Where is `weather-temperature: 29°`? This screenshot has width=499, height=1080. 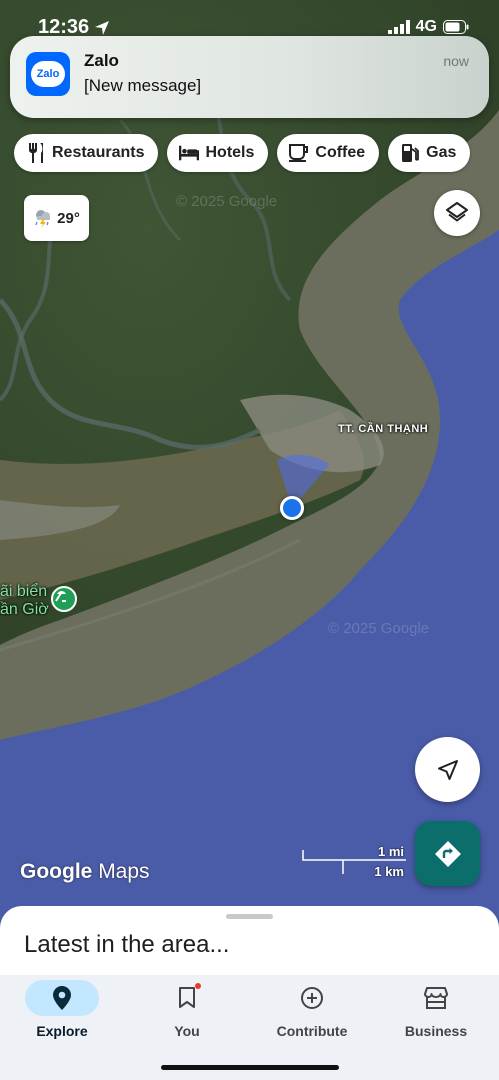
weather-temperature: 29° is located at coordinates (68, 218).